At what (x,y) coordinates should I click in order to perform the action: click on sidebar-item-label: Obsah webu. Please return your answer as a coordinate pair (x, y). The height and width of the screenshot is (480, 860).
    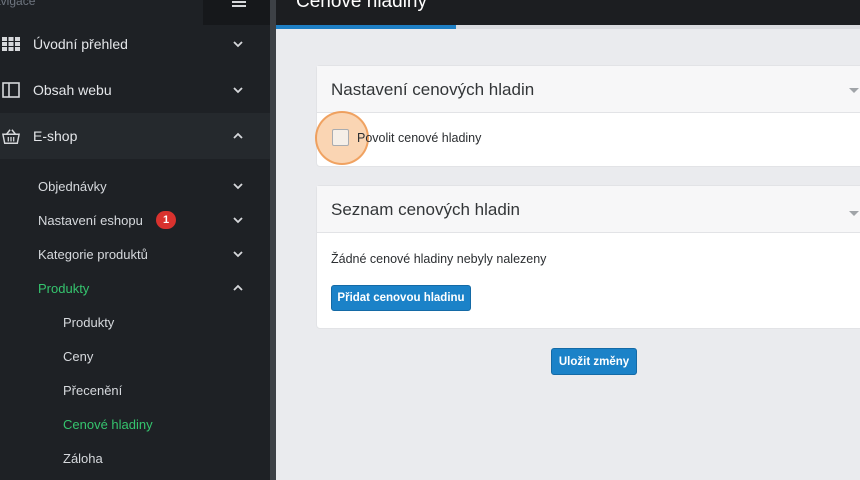
    Looking at the image, I should click on (72, 90).